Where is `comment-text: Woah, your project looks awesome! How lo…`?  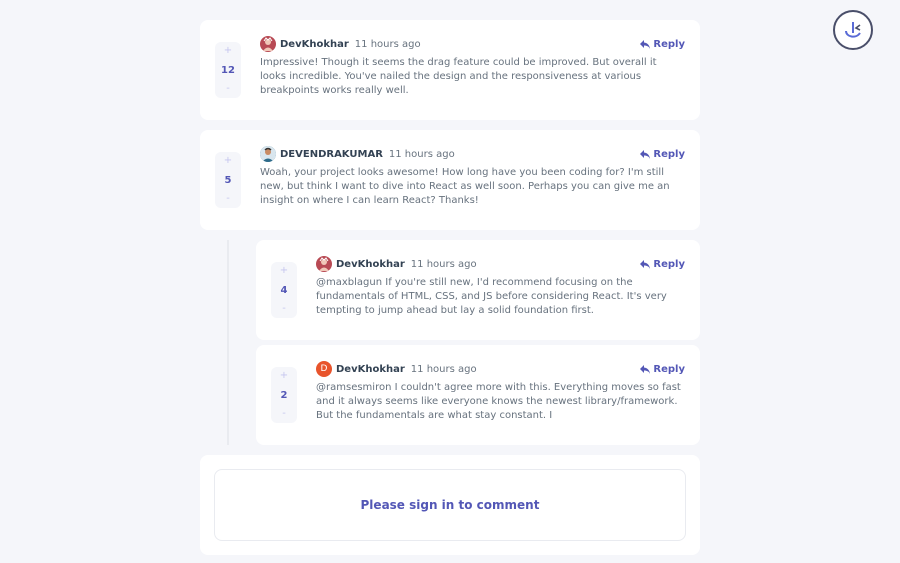
comment-text: Woah, your project looks awesome! How lo… is located at coordinates (465, 186).